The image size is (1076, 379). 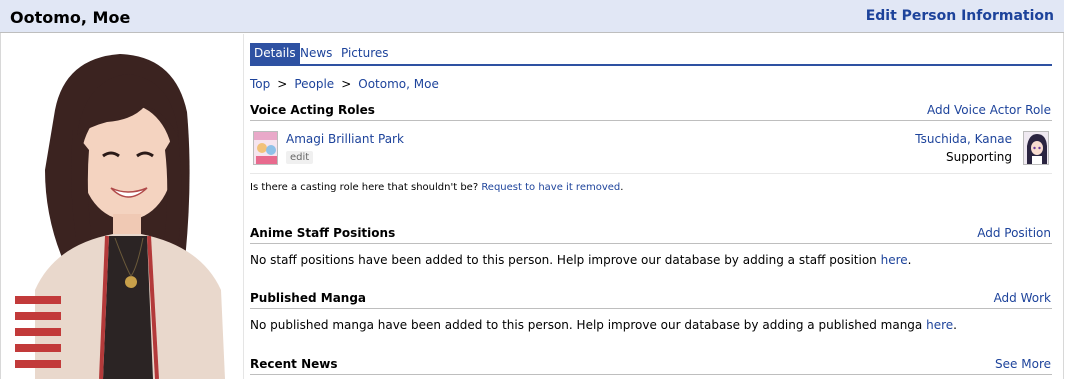 I want to click on content-border-right, so click(x=1063, y=206).